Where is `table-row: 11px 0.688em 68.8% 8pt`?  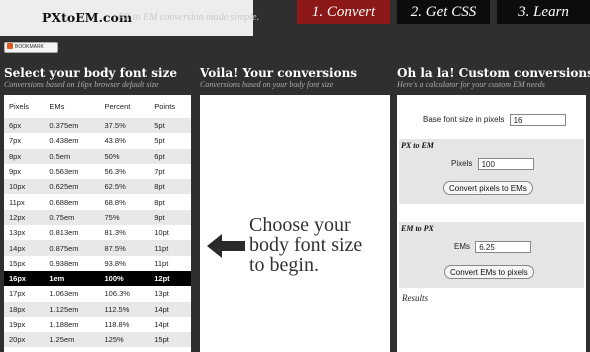 table-row: 11px 0.688em 68.8% 8pt is located at coordinates (97, 201).